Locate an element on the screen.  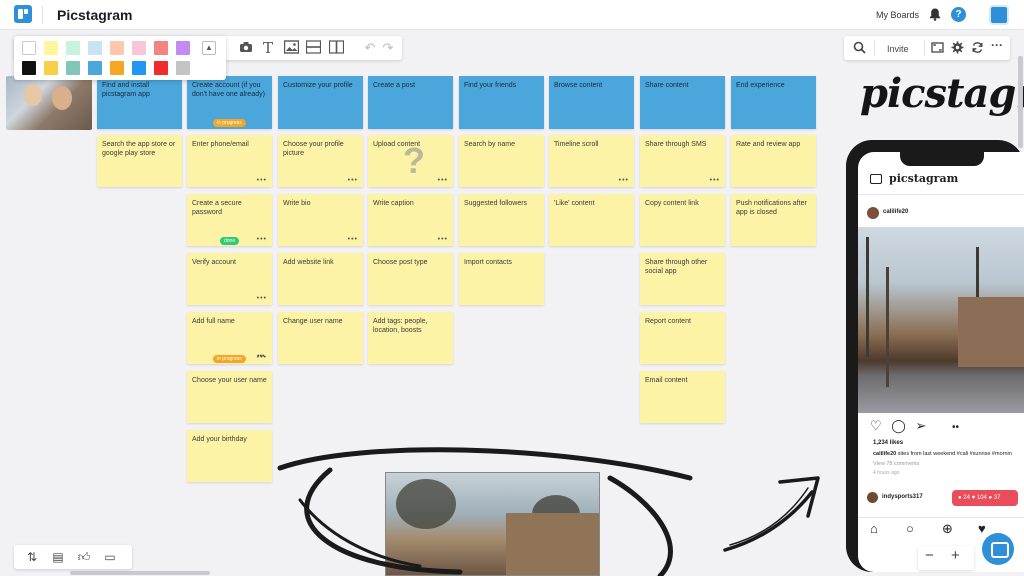
zoom-out-button: − is located at coordinates (929, 555).